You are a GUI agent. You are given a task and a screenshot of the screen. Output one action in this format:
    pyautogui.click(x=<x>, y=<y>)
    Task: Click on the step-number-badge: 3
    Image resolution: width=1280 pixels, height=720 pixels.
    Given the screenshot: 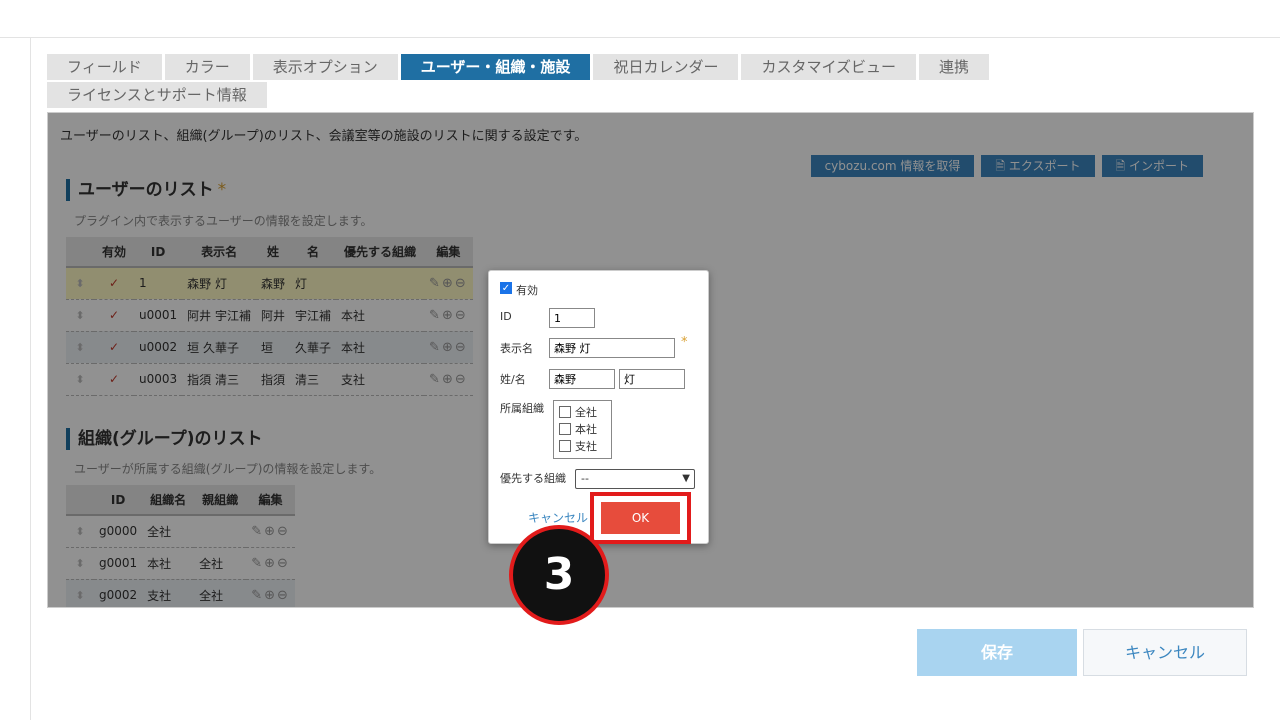 What is the action you would take?
    pyautogui.click(x=559, y=575)
    